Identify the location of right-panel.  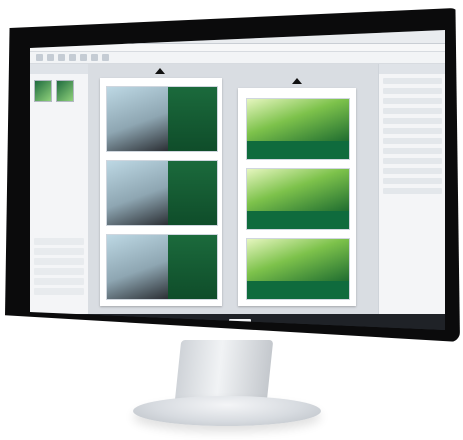
(411, 189).